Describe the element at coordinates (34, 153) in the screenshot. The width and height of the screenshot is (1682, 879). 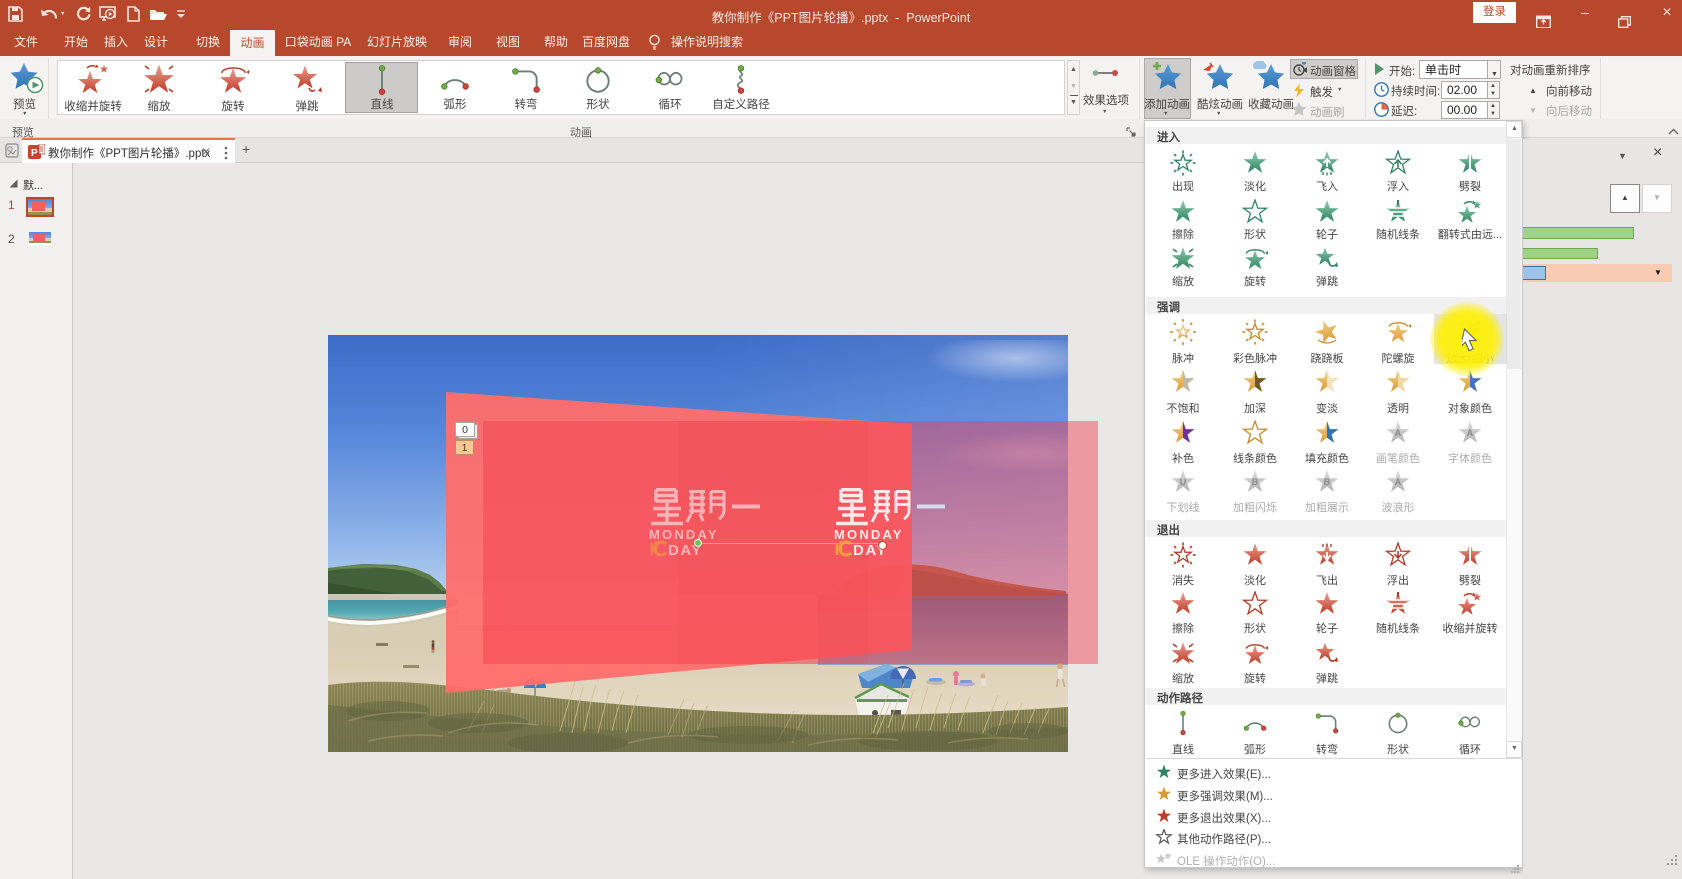
I see `svg-text: P` at that location.